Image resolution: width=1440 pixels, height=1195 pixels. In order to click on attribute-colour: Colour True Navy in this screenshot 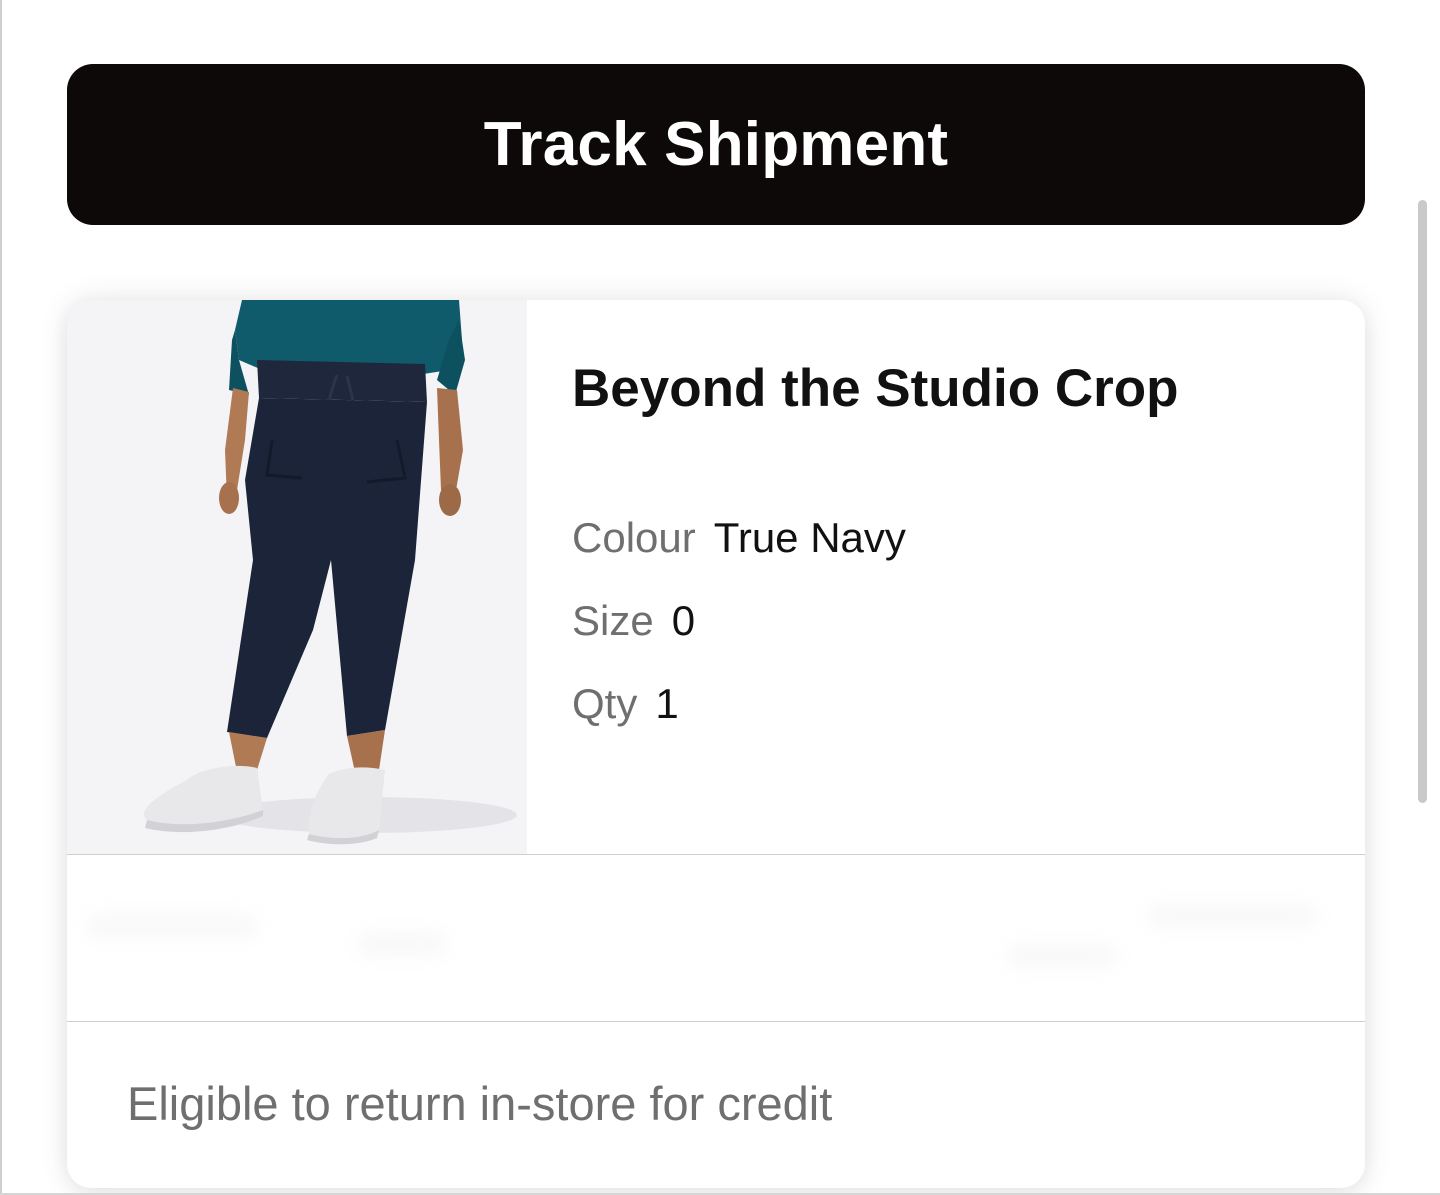, I will do `click(739, 538)`.